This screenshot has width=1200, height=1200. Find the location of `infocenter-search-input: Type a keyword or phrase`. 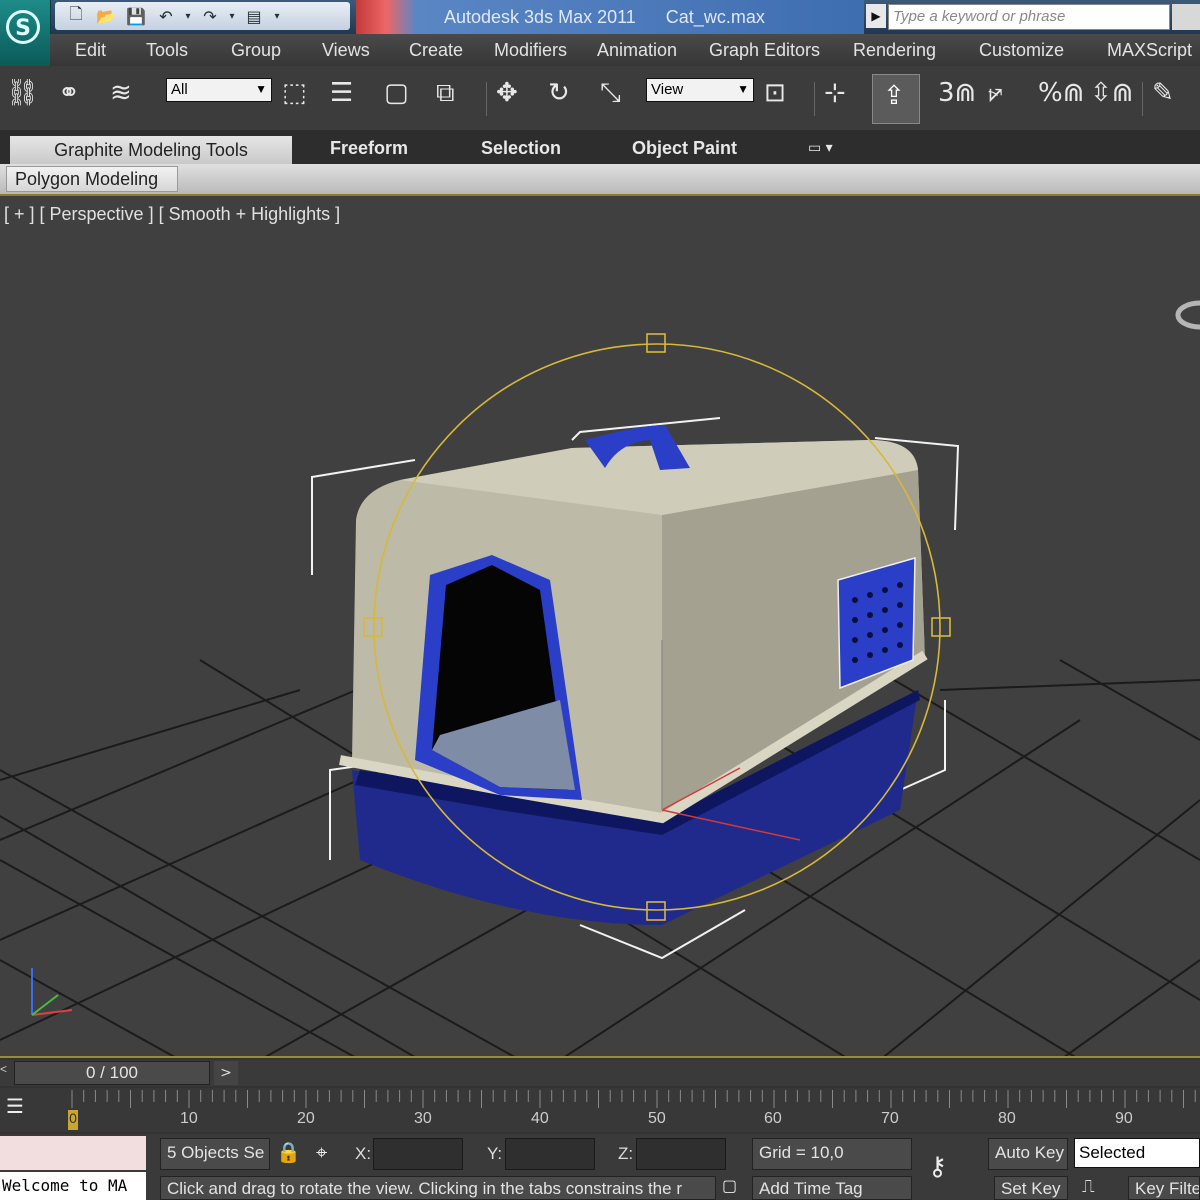

infocenter-search-input: Type a keyword or phrase is located at coordinates (1029, 17).